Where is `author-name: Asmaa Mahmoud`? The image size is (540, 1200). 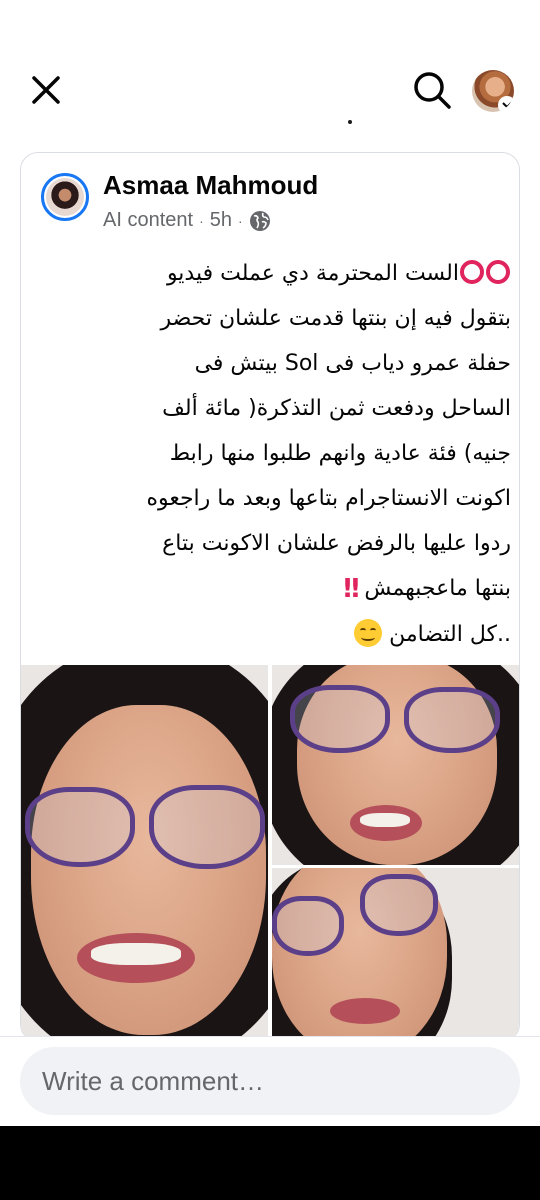
author-name: Asmaa Mahmoud is located at coordinates (210, 185).